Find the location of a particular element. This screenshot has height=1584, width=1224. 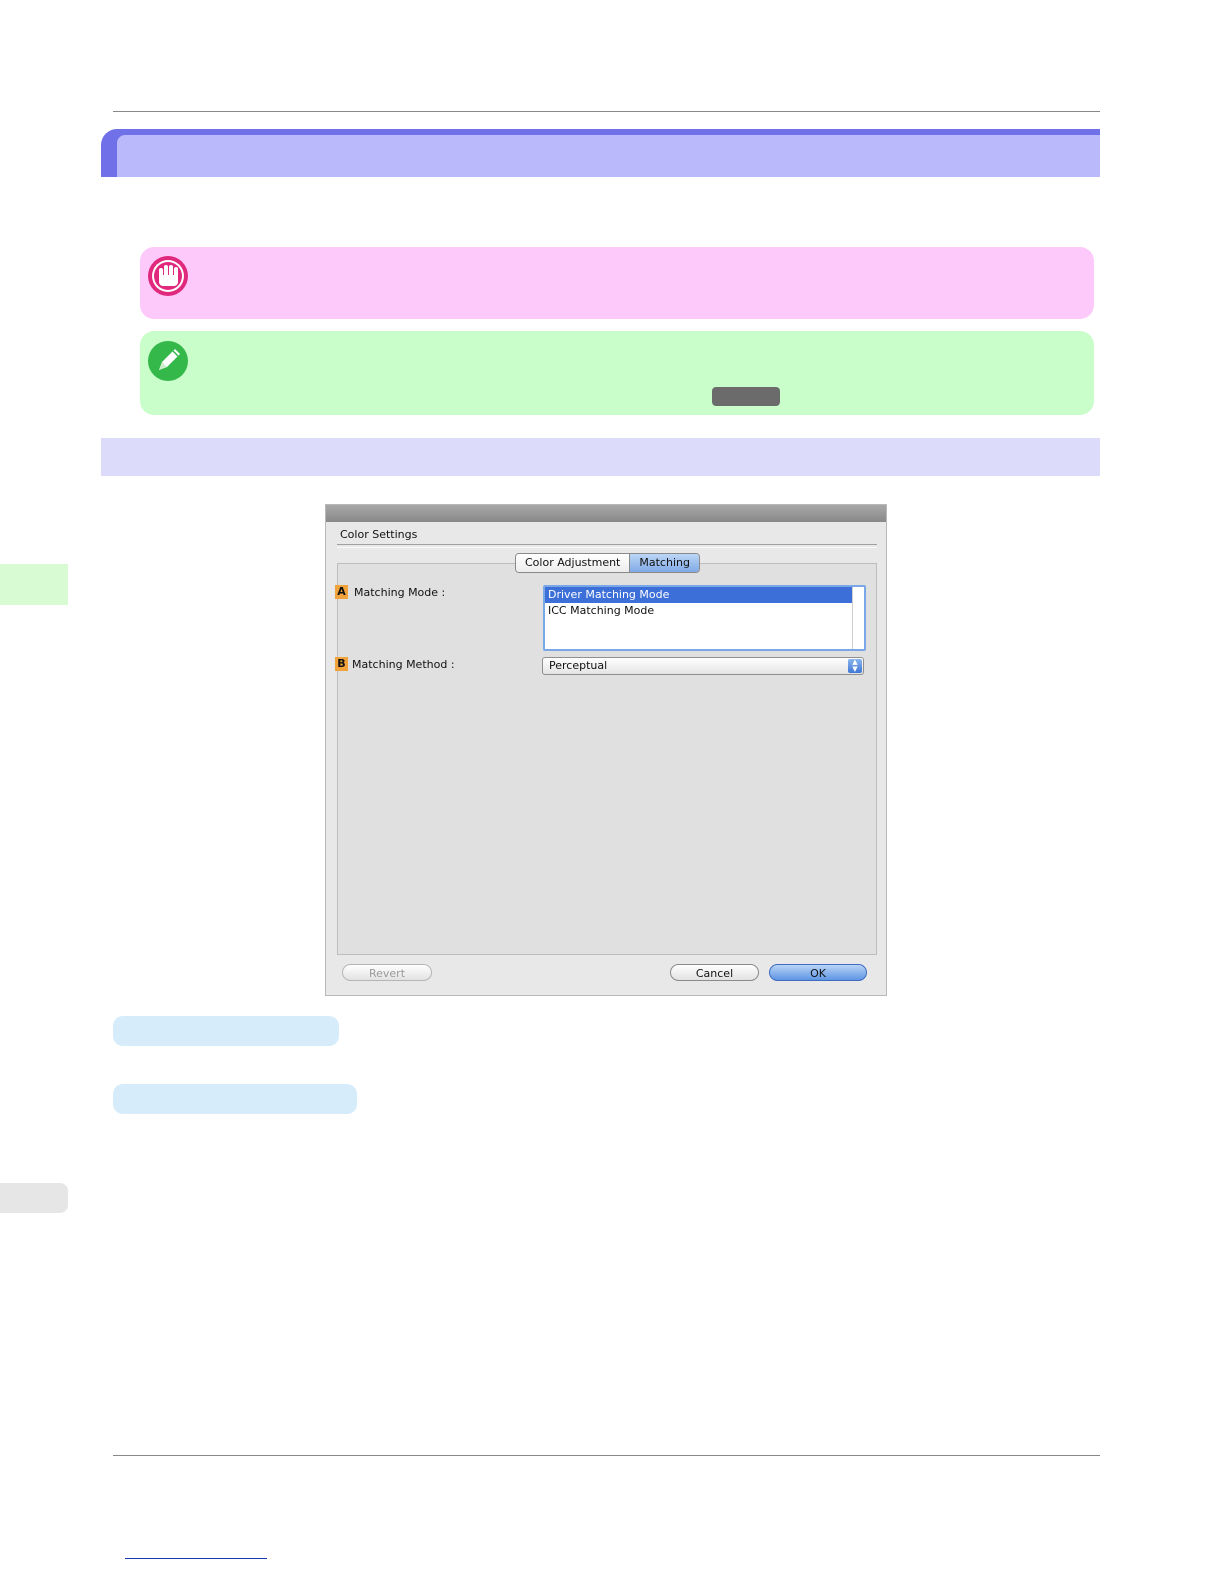

revert-button: Revert is located at coordinates (387, 972).